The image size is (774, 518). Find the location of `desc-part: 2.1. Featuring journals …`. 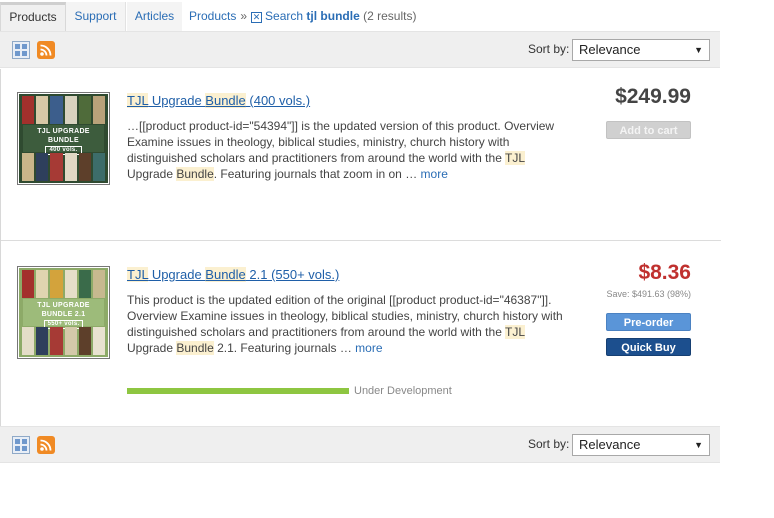

desc-part: 2.1. Featuring journals … is located at coordinates (284, 348).